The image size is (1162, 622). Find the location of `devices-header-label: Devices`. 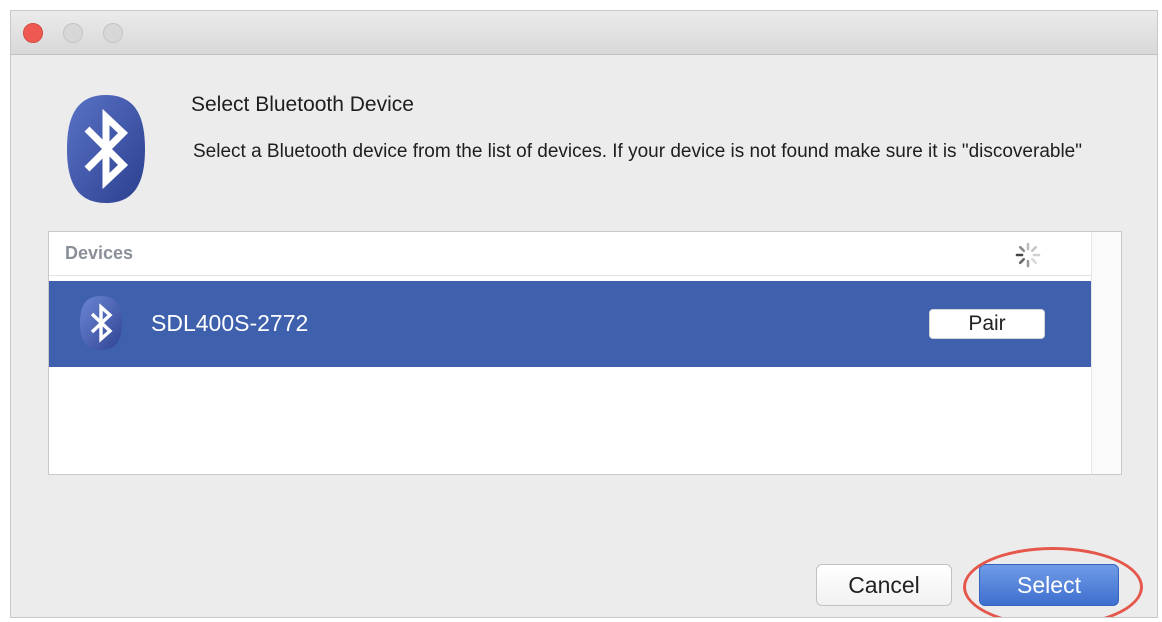

devices-header-label: Devices is located at coordinates (99, 253).